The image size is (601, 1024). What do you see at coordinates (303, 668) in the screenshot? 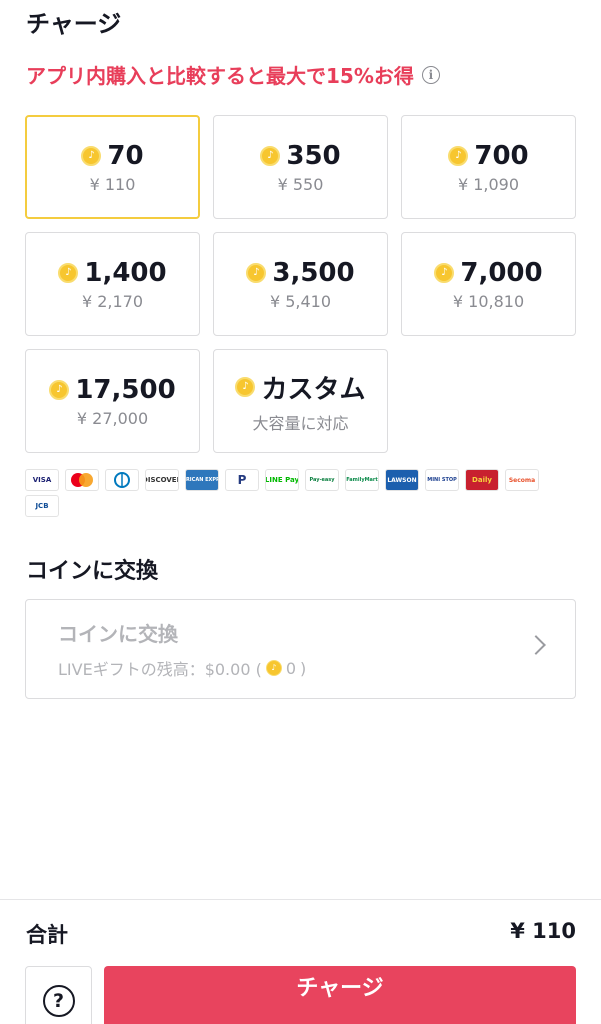
I see `balance-suffix: )` at bounding box center [303, 668].